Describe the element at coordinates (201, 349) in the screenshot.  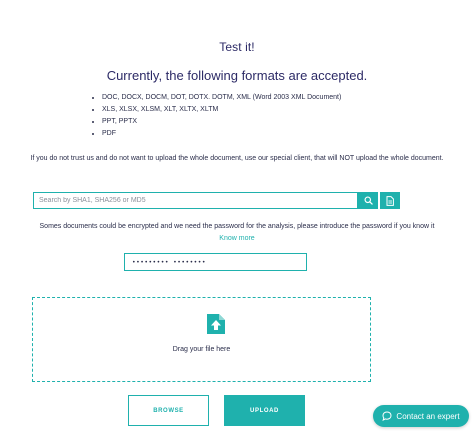
I see `dropzone-label: Drag your file here` at that location.